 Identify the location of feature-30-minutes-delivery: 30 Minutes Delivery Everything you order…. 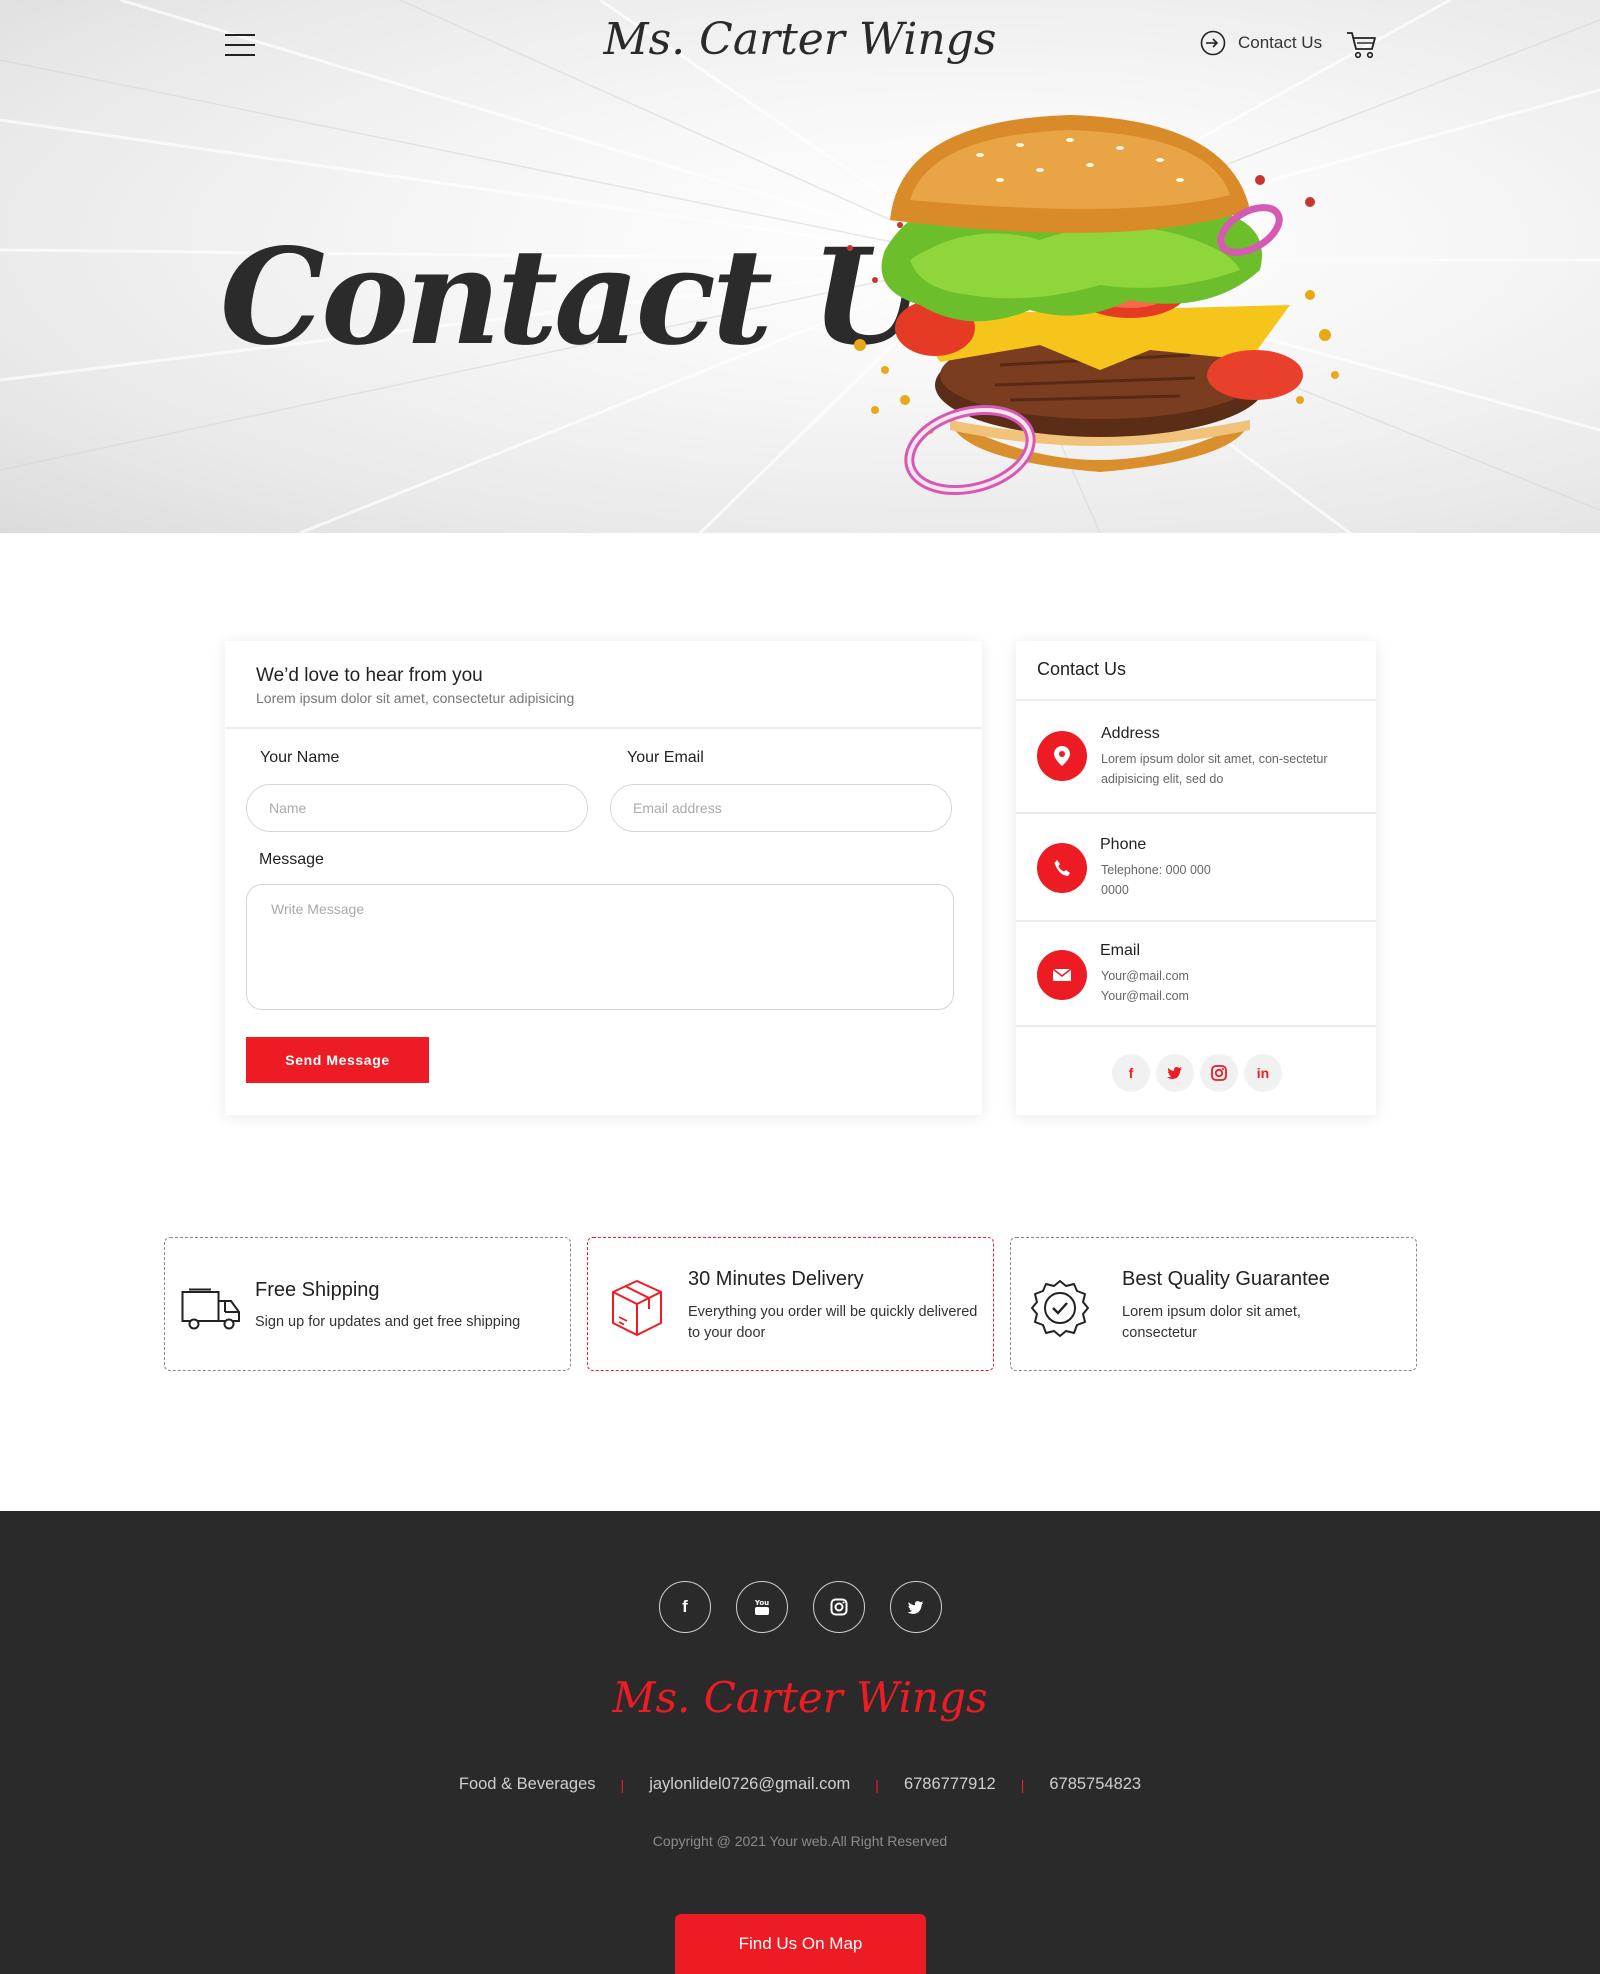
(790, 1304).